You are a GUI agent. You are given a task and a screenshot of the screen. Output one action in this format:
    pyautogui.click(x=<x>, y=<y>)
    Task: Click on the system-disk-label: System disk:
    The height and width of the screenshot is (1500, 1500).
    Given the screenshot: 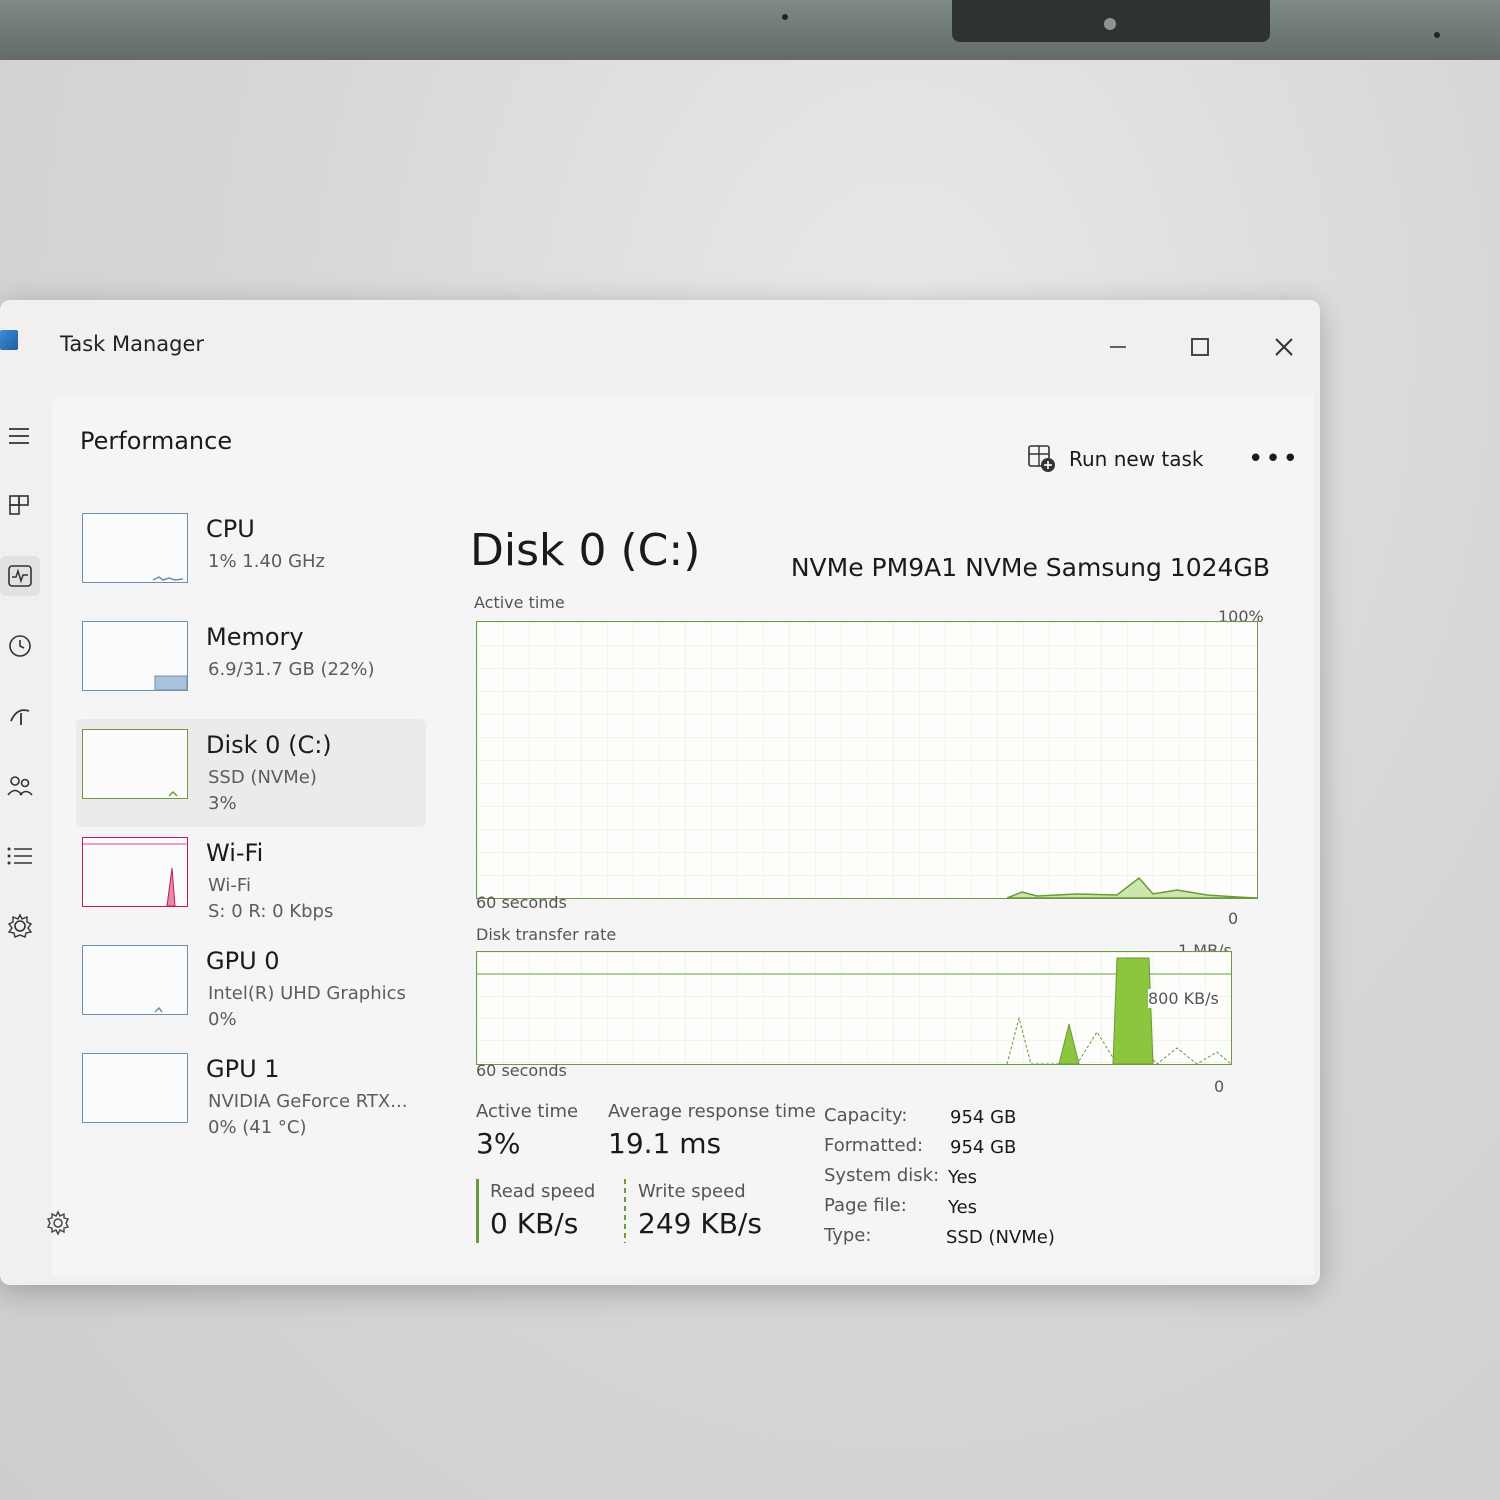 What is the action you would take?
    pyautogui.click(x=882, y=1175)
    